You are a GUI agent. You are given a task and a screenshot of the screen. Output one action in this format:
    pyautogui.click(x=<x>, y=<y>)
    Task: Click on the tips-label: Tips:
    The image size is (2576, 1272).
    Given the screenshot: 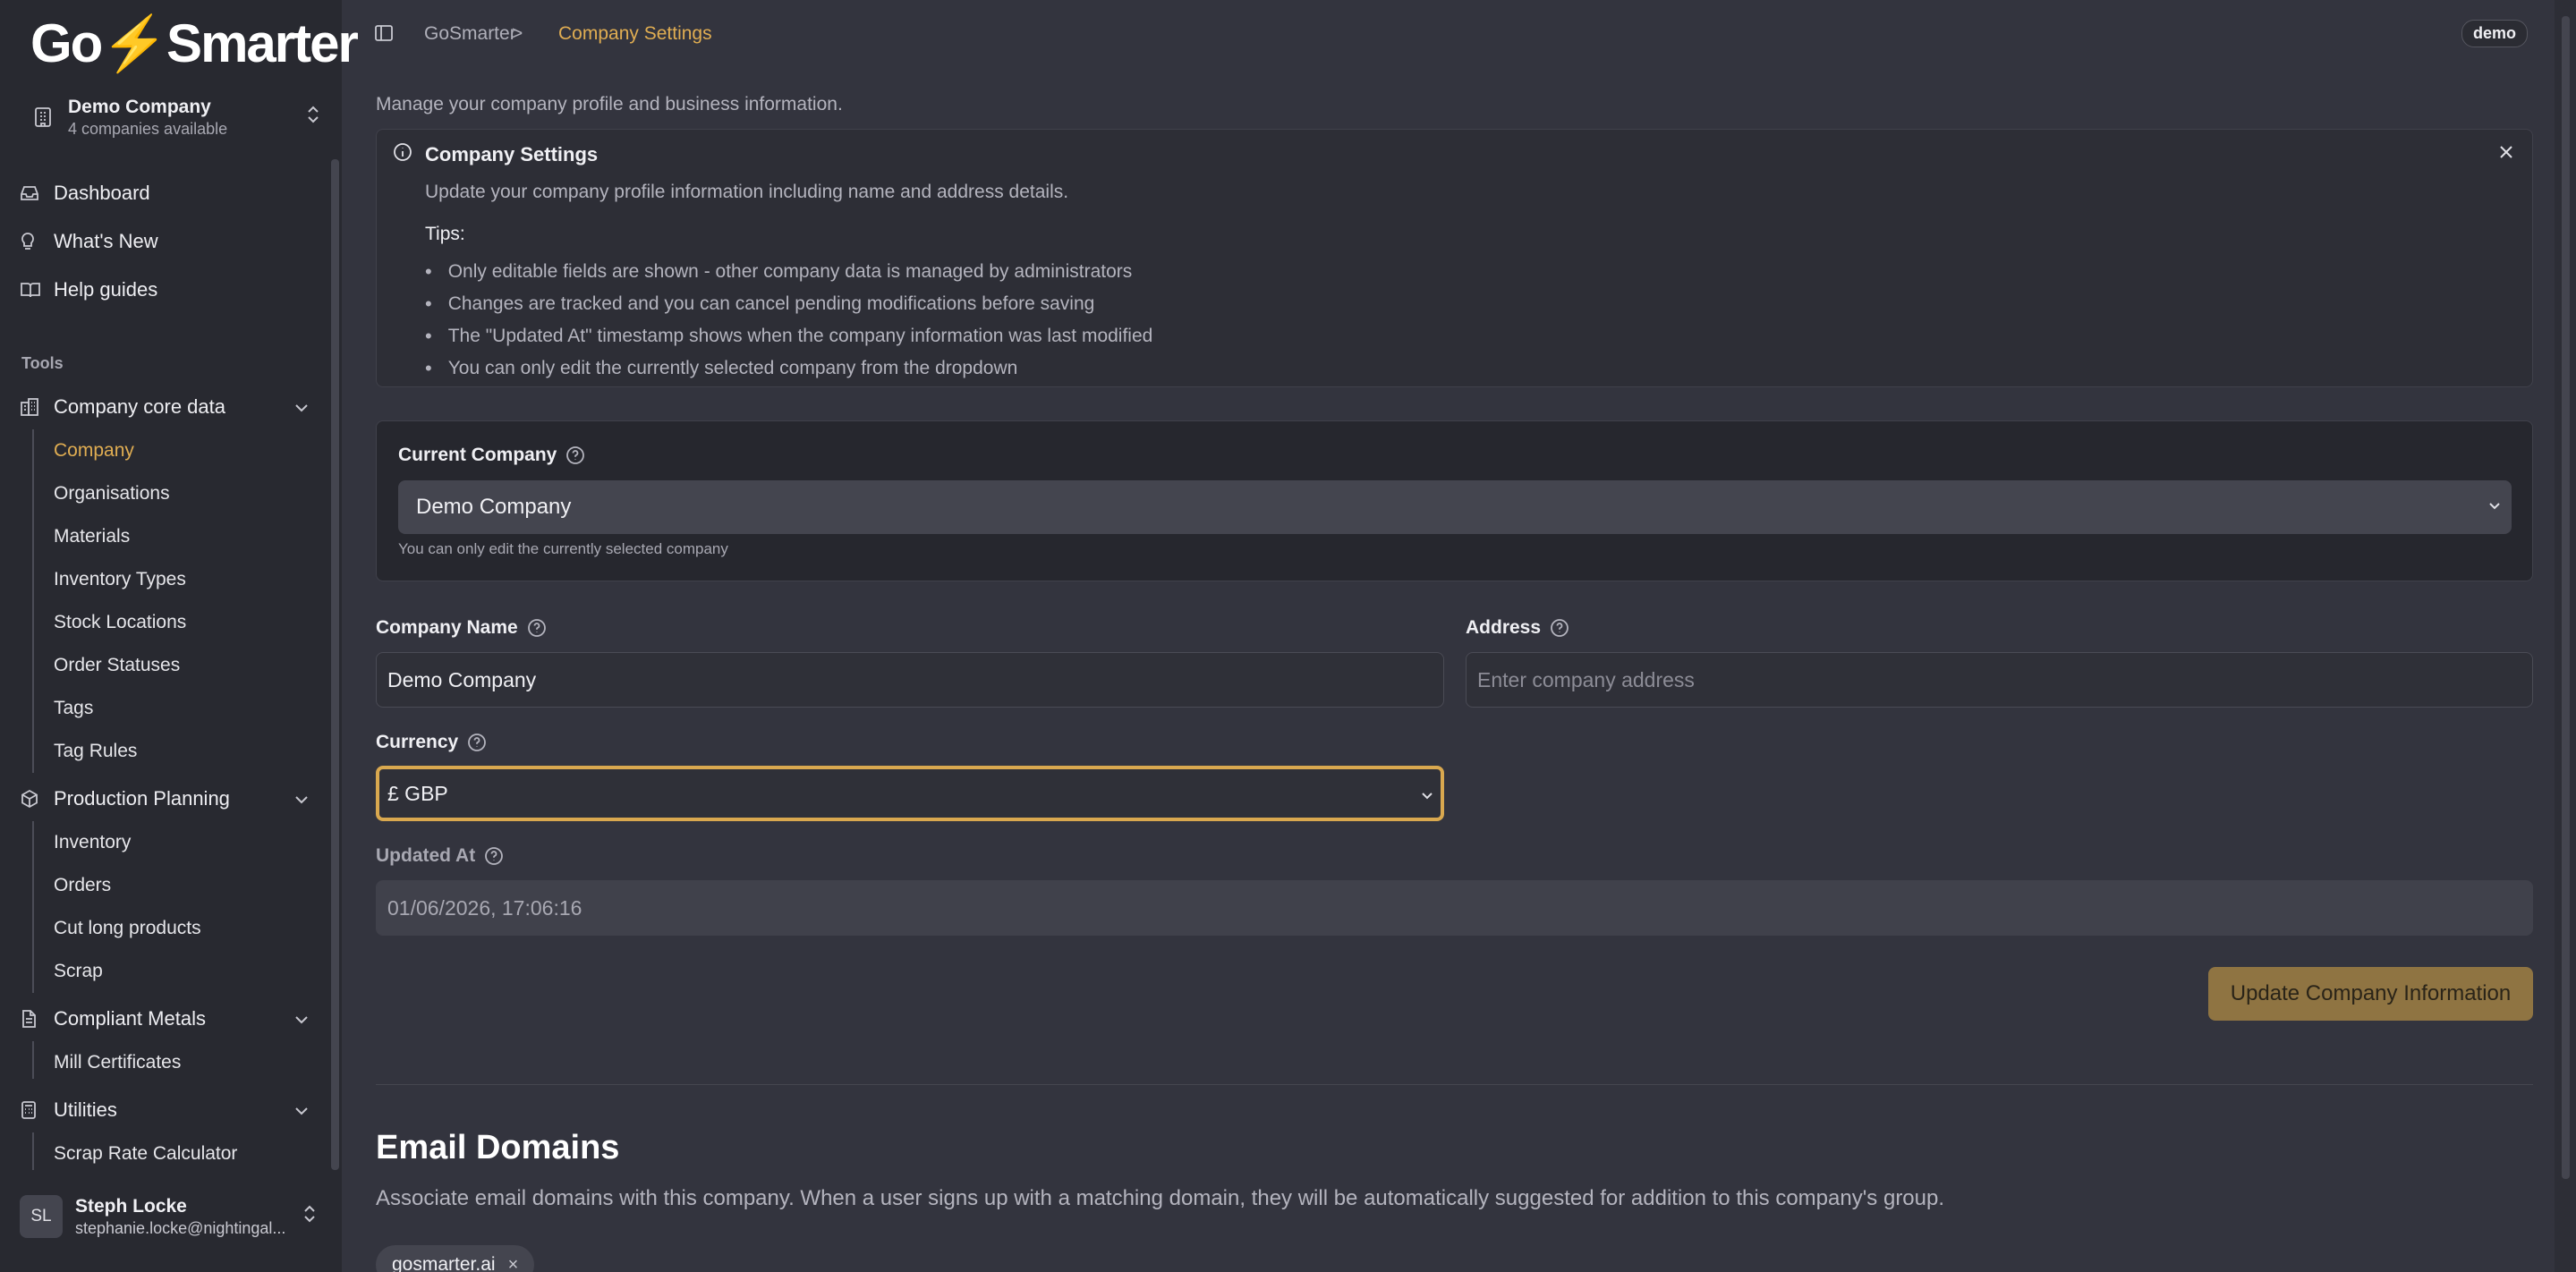 What is the action you would take?
    pyautogui.click(x=445, y=234)
    